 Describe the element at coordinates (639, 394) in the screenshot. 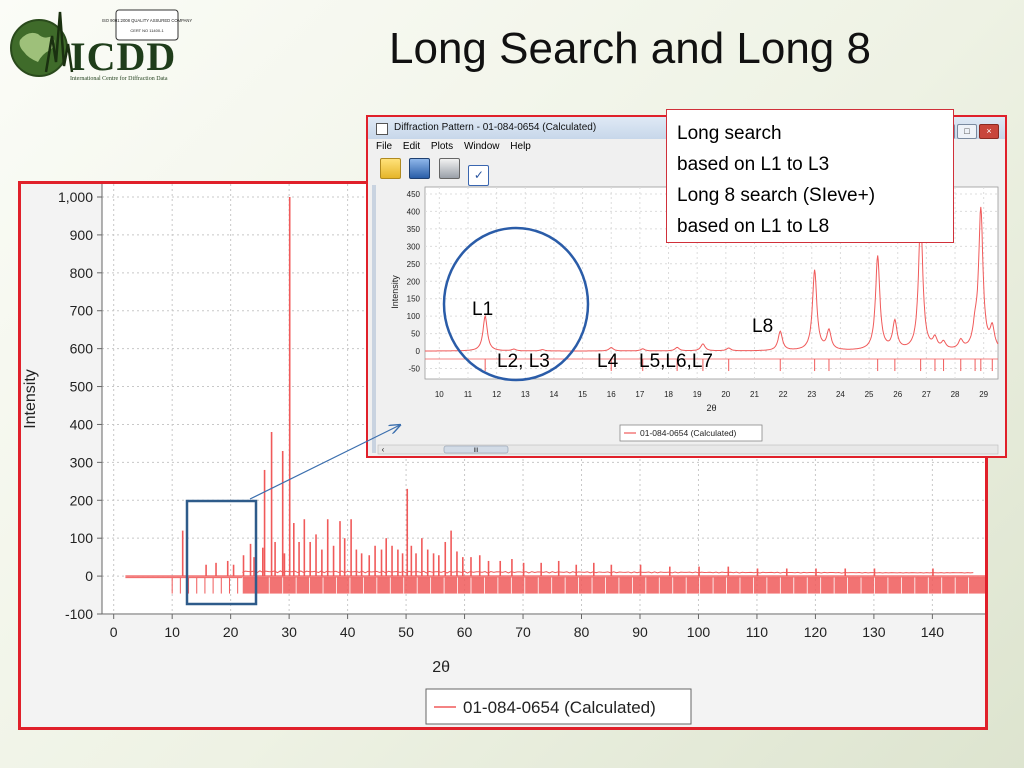

I see `inset-x-tick-label: 17` at that location.